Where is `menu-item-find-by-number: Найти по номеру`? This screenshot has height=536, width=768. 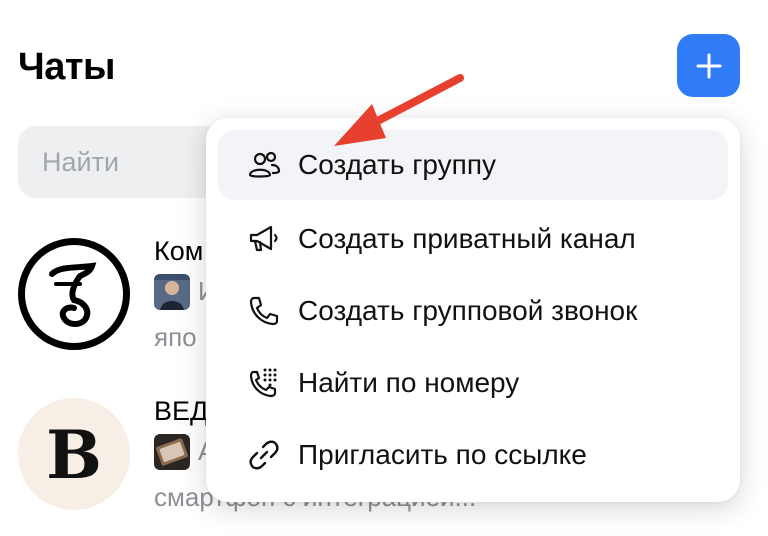 menu-item-find-by-number: Найти по номеру is located at coordinates (473, 383).